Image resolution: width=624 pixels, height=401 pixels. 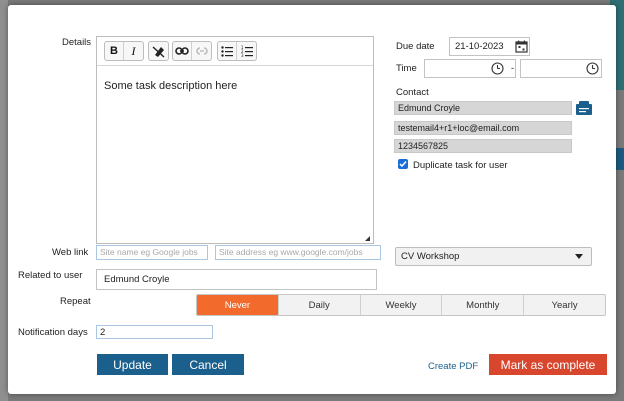 I want to click on details-label: Details, so click(x=77, y=42).